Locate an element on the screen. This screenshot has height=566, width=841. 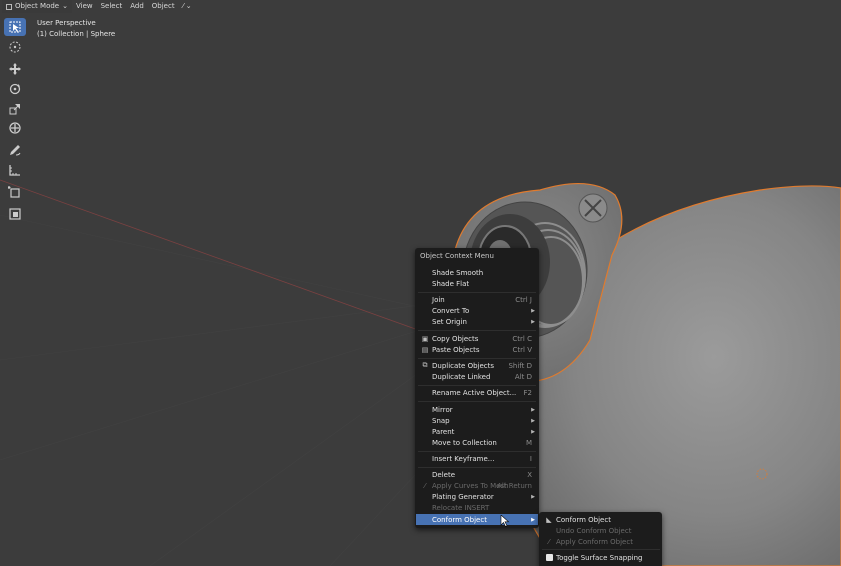
scale-icon is located at coordinates (14, 109).